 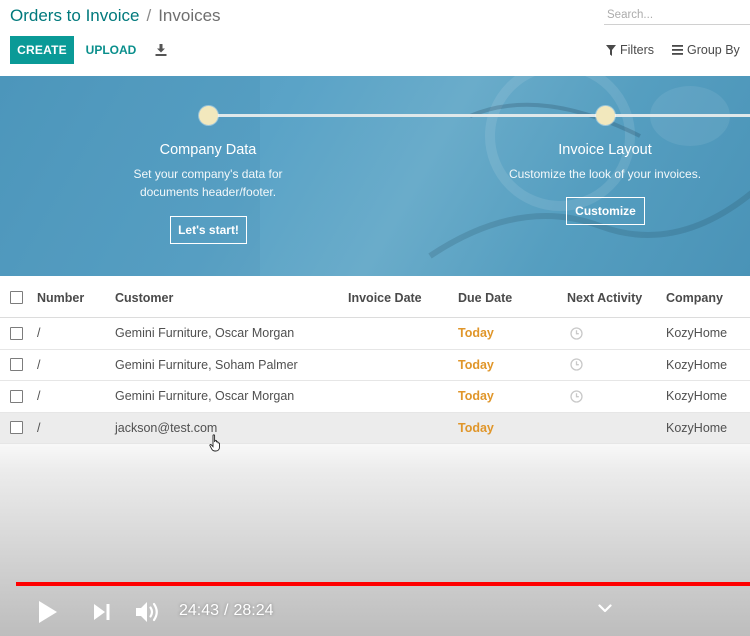 What do you see at coordinates (713, 50) in the screenshot?
I see `group-by-label: Group By` at bounding box center [713, 50].